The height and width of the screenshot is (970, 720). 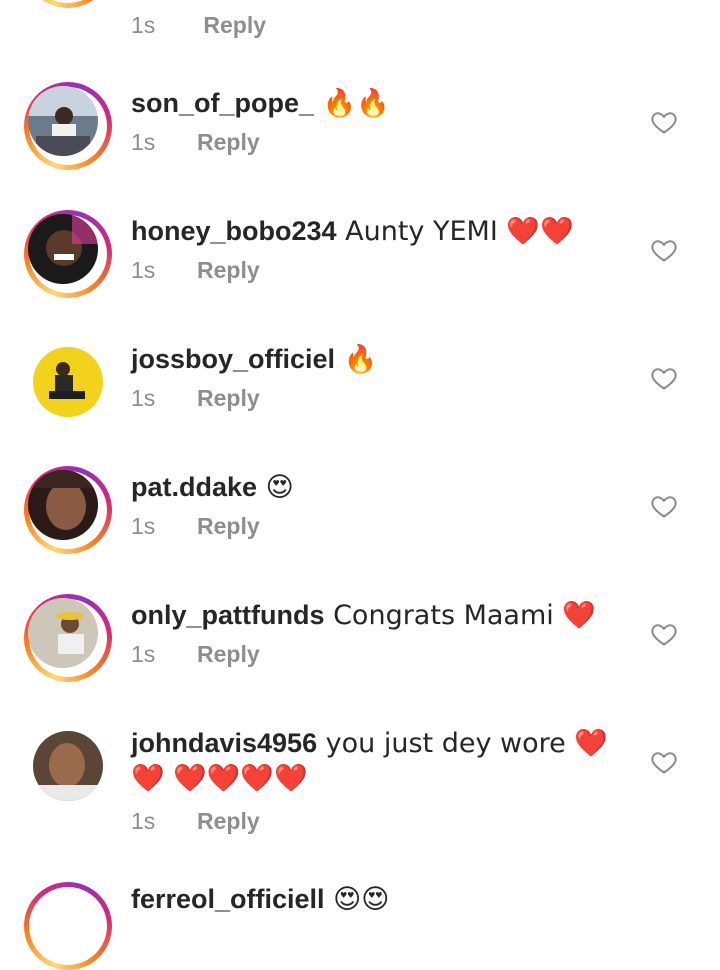 I want to click on comment-username: only_pattfunds, so click(x=228, y=615).